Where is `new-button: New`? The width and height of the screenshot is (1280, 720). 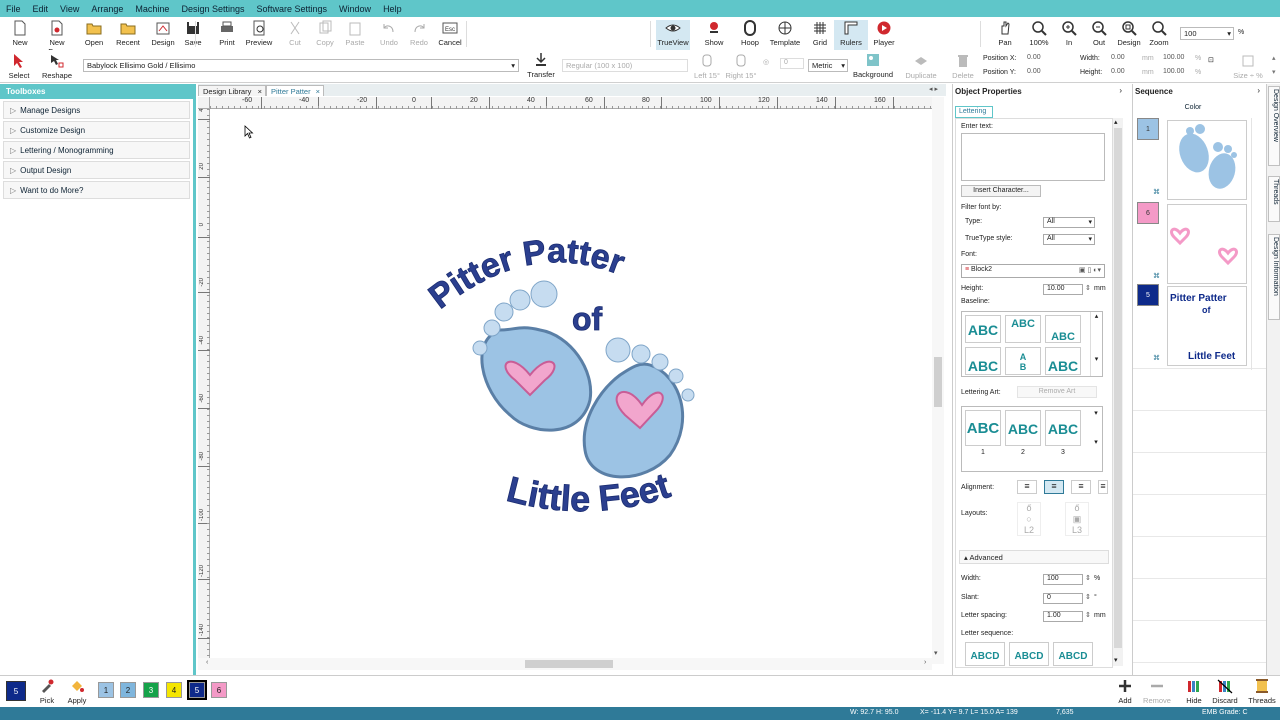 new-button: New is located at coordinates (20, 35).